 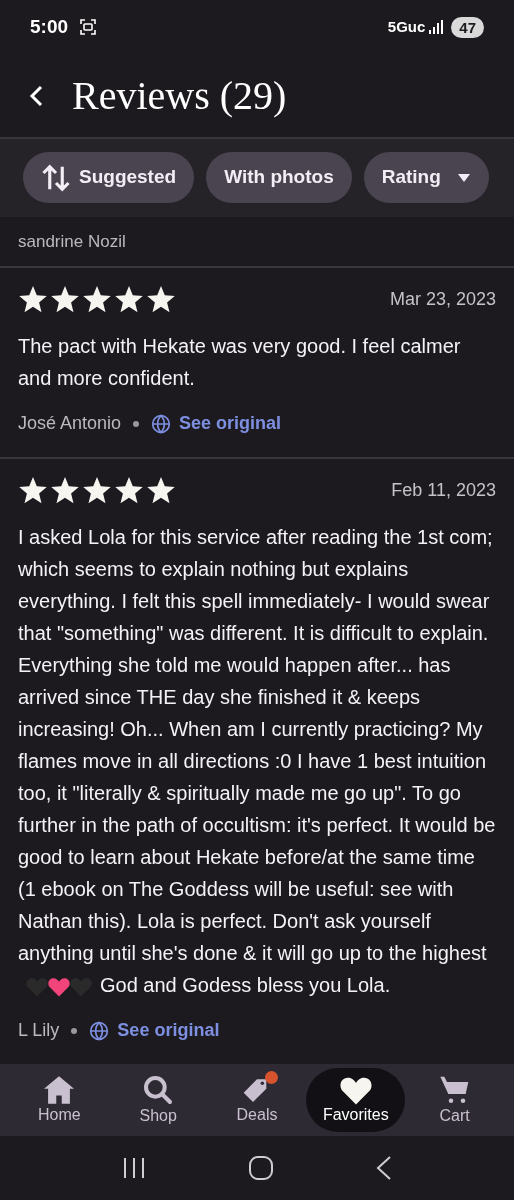 What do you see at coordinates (133, 1168) in the screenshot?
I see `recent-apps-icon` at bounding box center [133, 1168].